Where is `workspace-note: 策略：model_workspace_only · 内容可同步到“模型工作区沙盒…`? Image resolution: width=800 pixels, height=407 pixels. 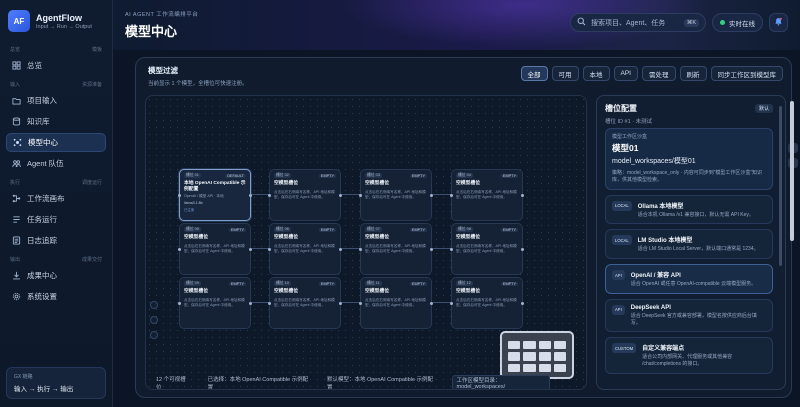
workspace-note: 策略：model_workspace_only · 内容可同步到“模型工作区沙盒… is located at coordinates (687, 176).